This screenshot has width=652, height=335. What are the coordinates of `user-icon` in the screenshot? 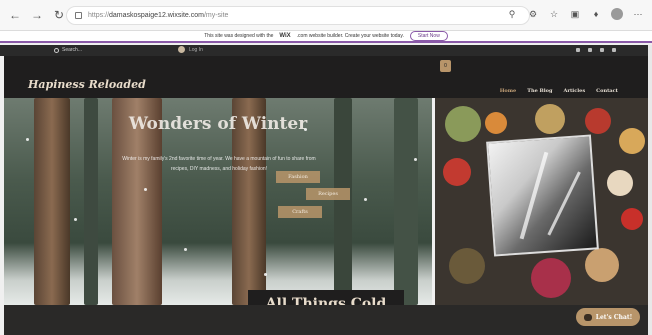 It's located at (181, 49).